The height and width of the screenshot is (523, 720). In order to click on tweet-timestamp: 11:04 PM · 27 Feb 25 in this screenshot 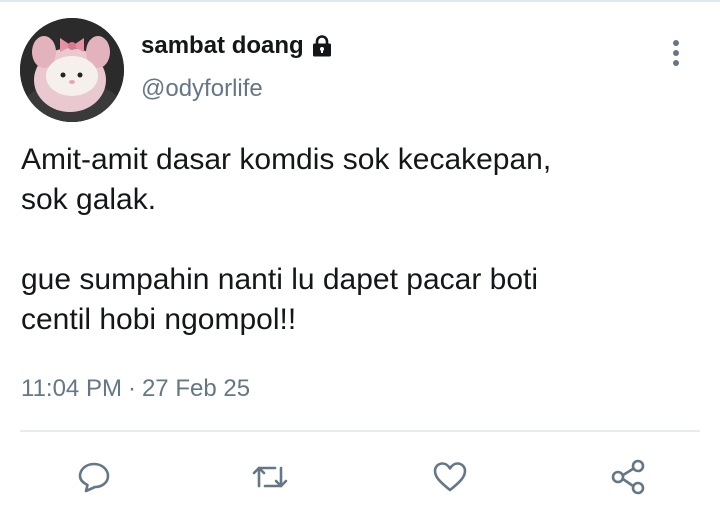, I will do `click(135, 389)`.